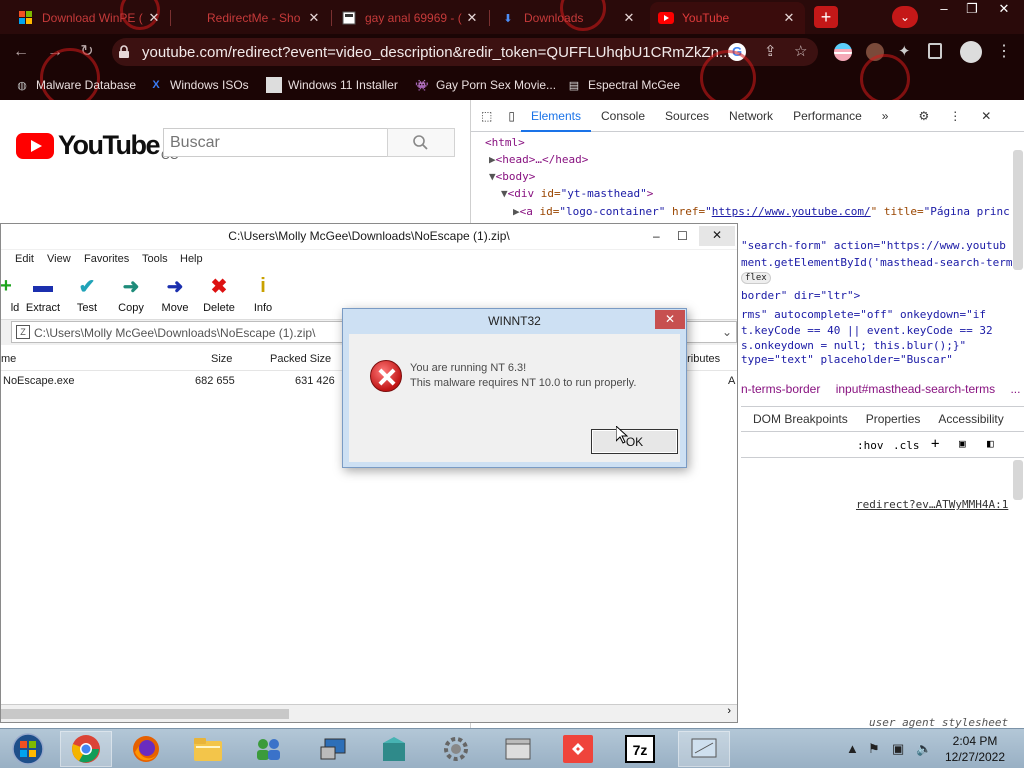  I want to click on col-name: me, so click(8, 359).